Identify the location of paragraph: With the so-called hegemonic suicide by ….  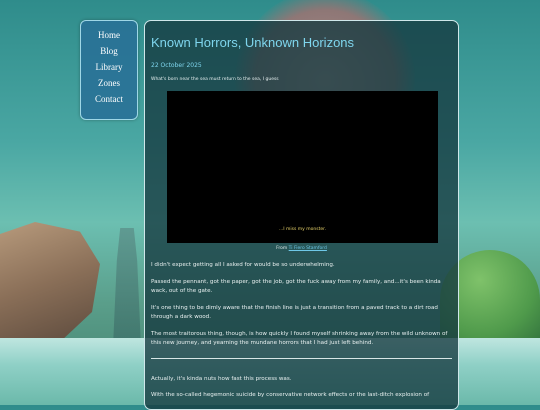
(290, 395).